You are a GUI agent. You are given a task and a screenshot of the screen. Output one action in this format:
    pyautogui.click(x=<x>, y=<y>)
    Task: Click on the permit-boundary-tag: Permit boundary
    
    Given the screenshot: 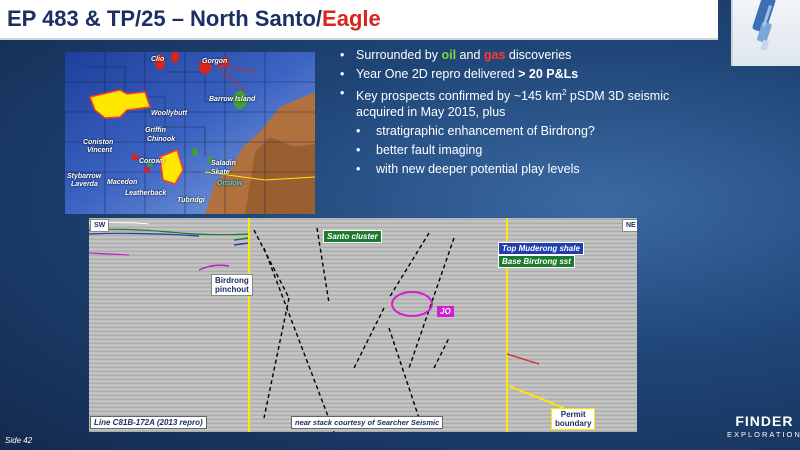 What is the action you would take?
    pyautogui.click(x=573, y=419)
    